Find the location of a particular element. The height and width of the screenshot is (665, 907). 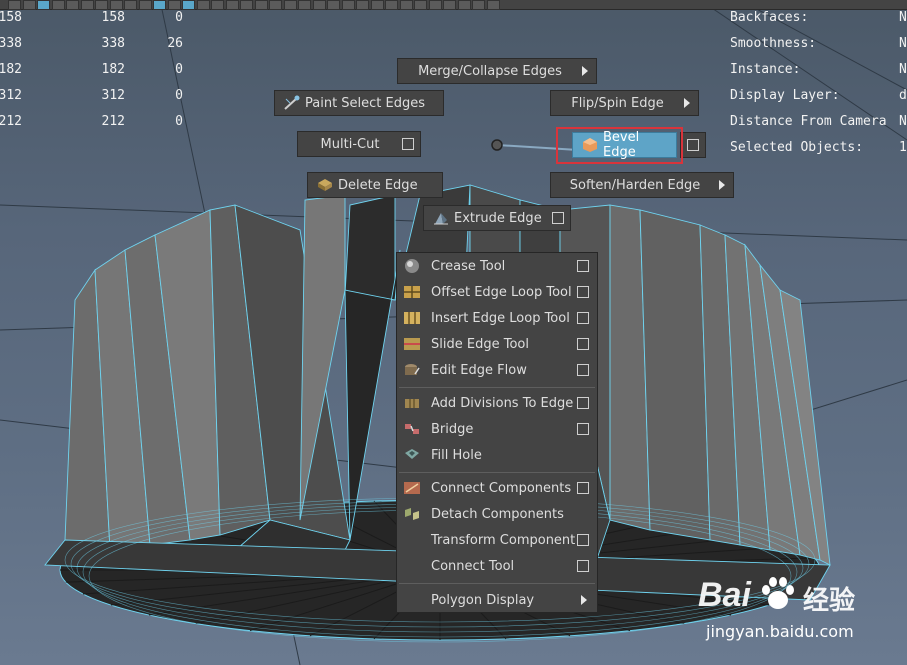

menu-item-connect-tool: Connect Tool is located at coordinates (497, 566).